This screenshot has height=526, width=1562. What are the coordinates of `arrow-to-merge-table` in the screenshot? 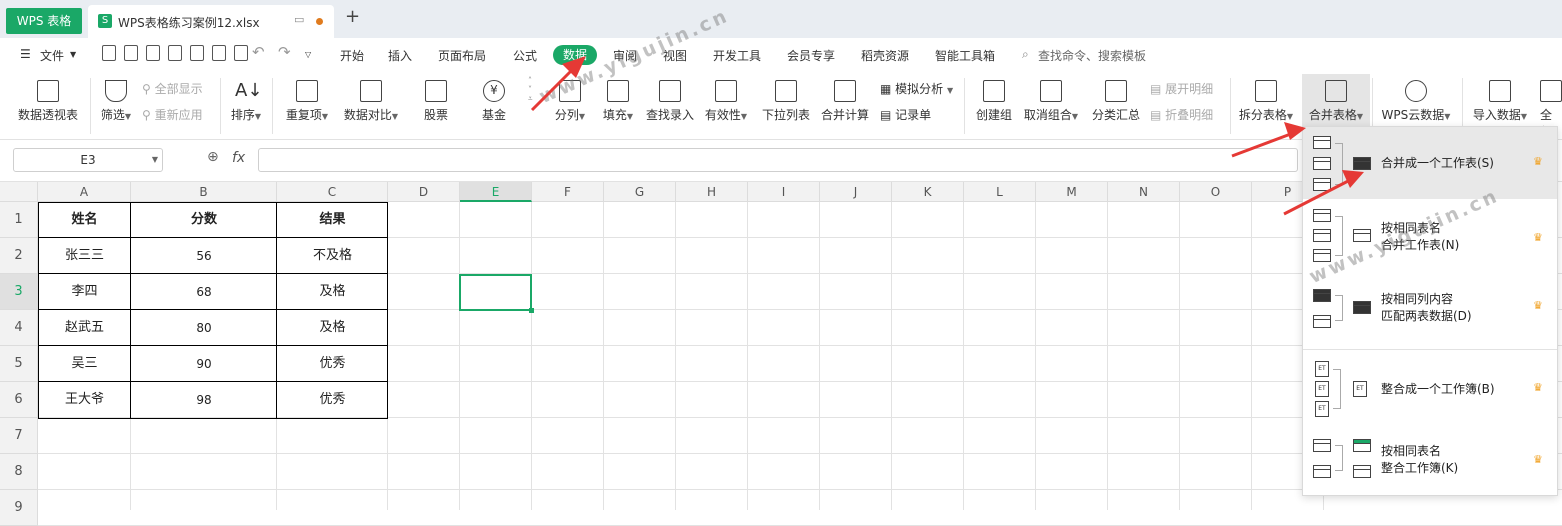 It's located at (1264, 144).